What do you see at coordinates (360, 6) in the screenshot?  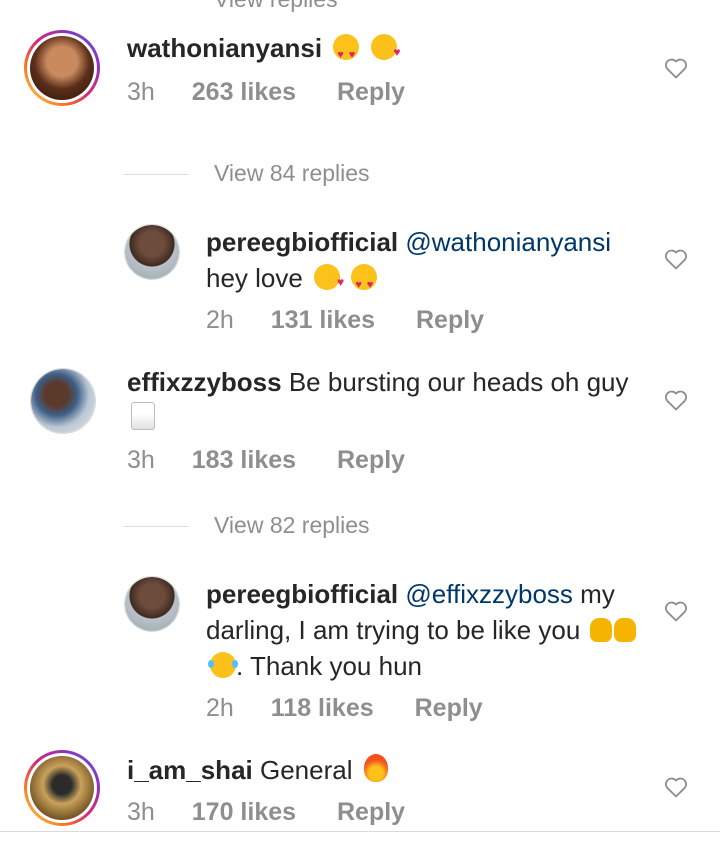 I see `view-replies-partial: View replies` at bounding box center [360, 6].